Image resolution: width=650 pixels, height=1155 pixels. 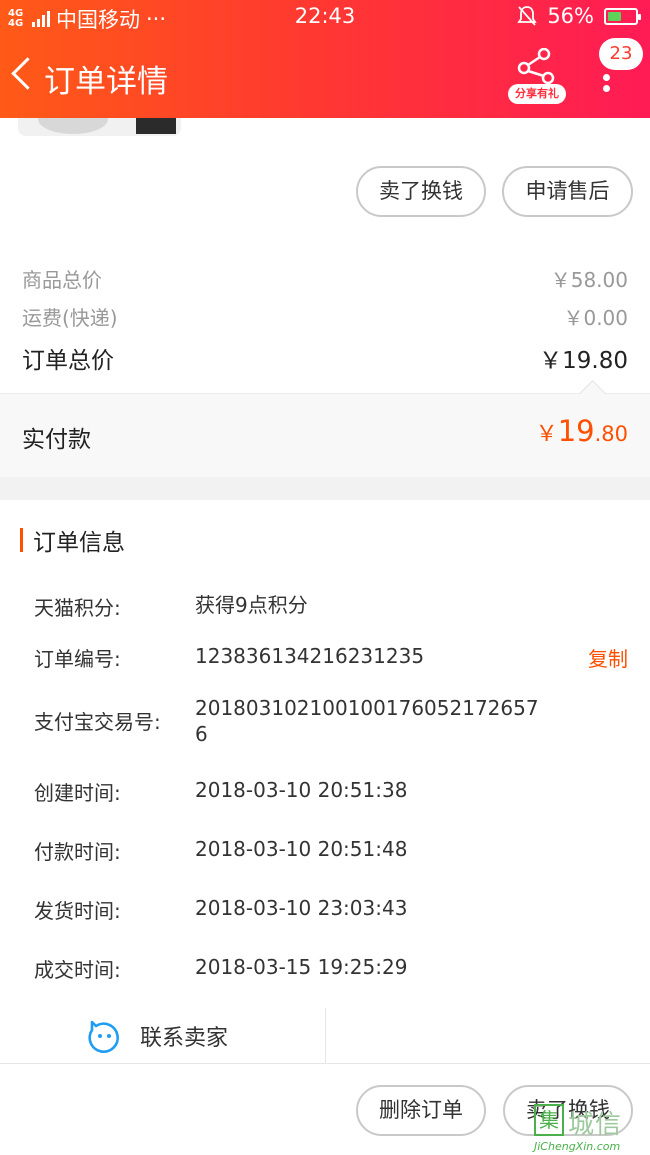 What do you see at coordinates (595, 1125) in the screenshot?
I see `watermark-text: 城信` at bounding box center [595, 1125].